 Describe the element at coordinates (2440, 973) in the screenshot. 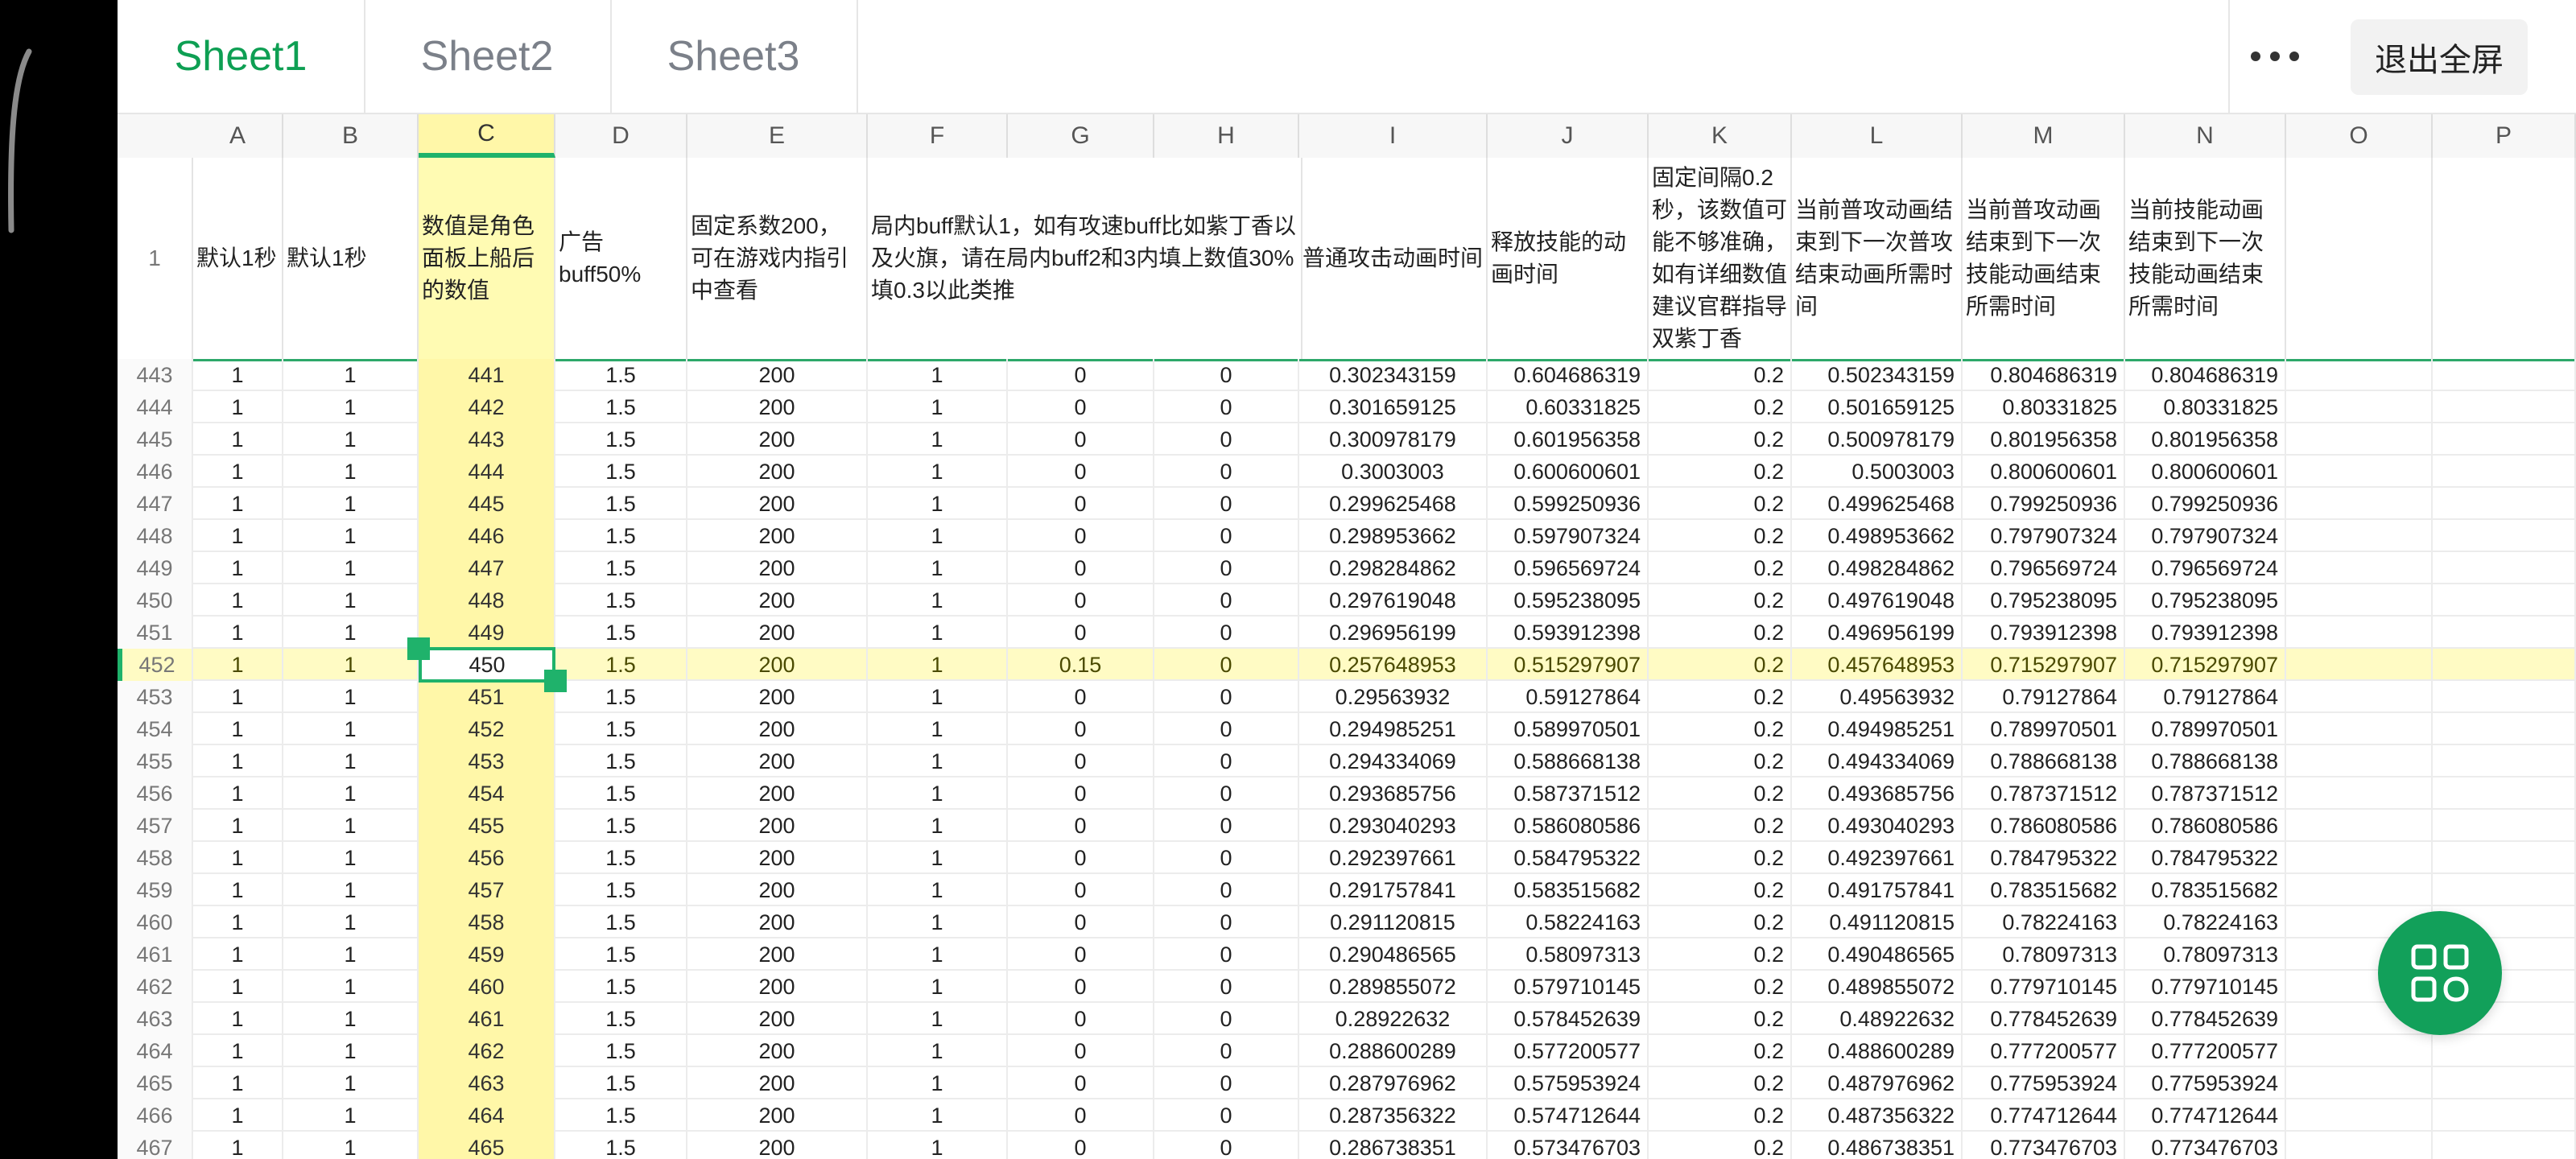

I see `apps-grid-button` at that location.